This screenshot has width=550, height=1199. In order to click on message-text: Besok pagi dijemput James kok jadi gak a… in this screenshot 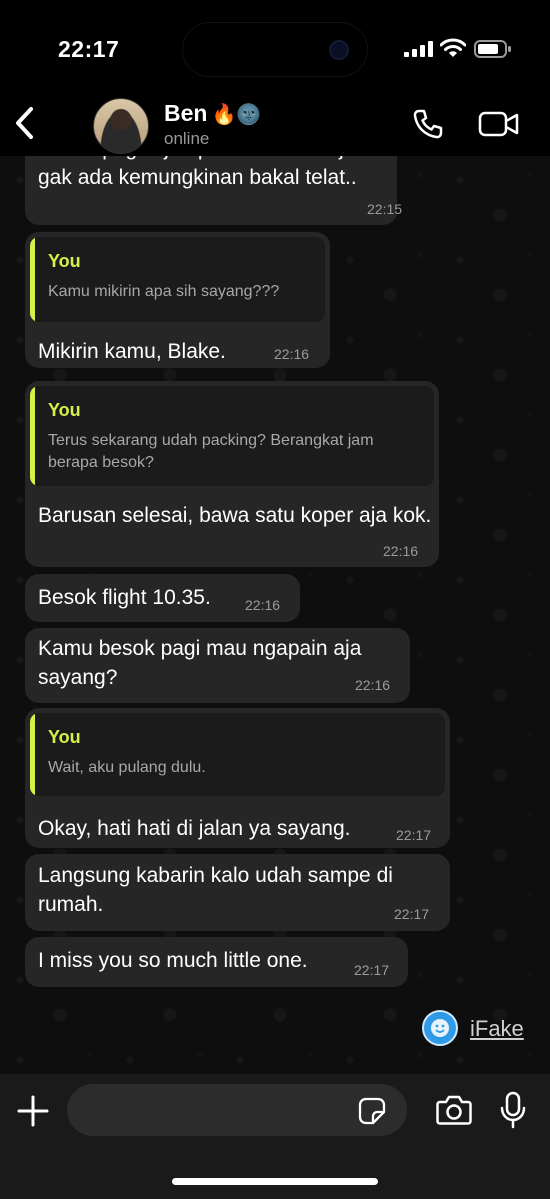, I will do `click(205, 172)`.